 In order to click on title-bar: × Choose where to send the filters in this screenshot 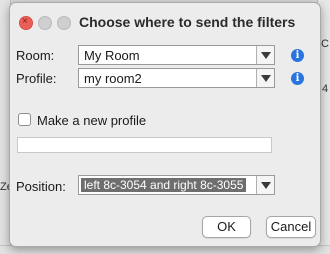, I will do `click(165, 21)`.